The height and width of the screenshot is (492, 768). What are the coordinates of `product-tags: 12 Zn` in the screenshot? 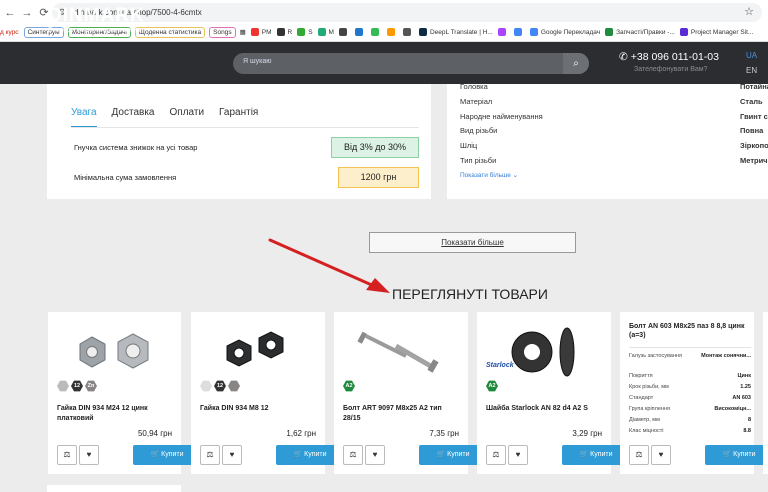 It's located at (78, 386).